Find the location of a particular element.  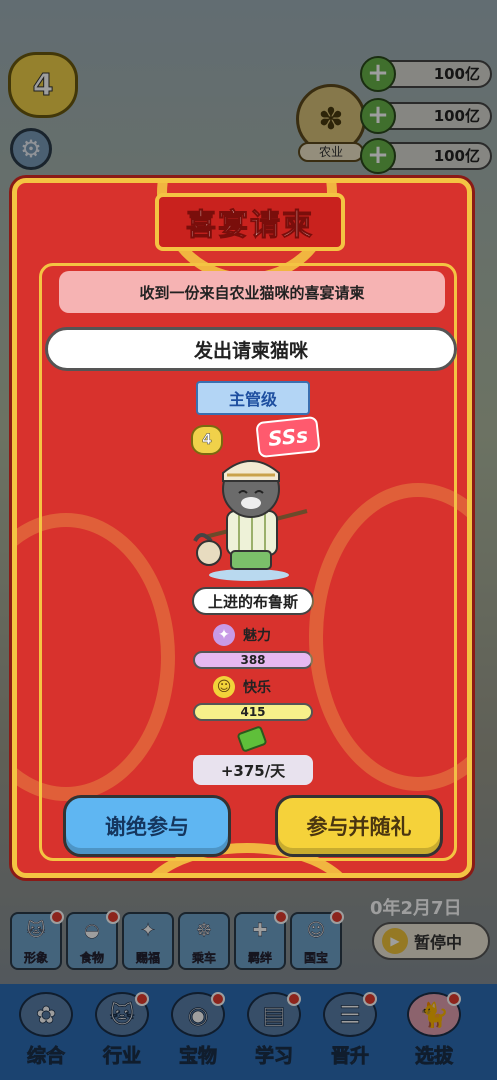

cat-portrait is located at coordinates (250, 520).